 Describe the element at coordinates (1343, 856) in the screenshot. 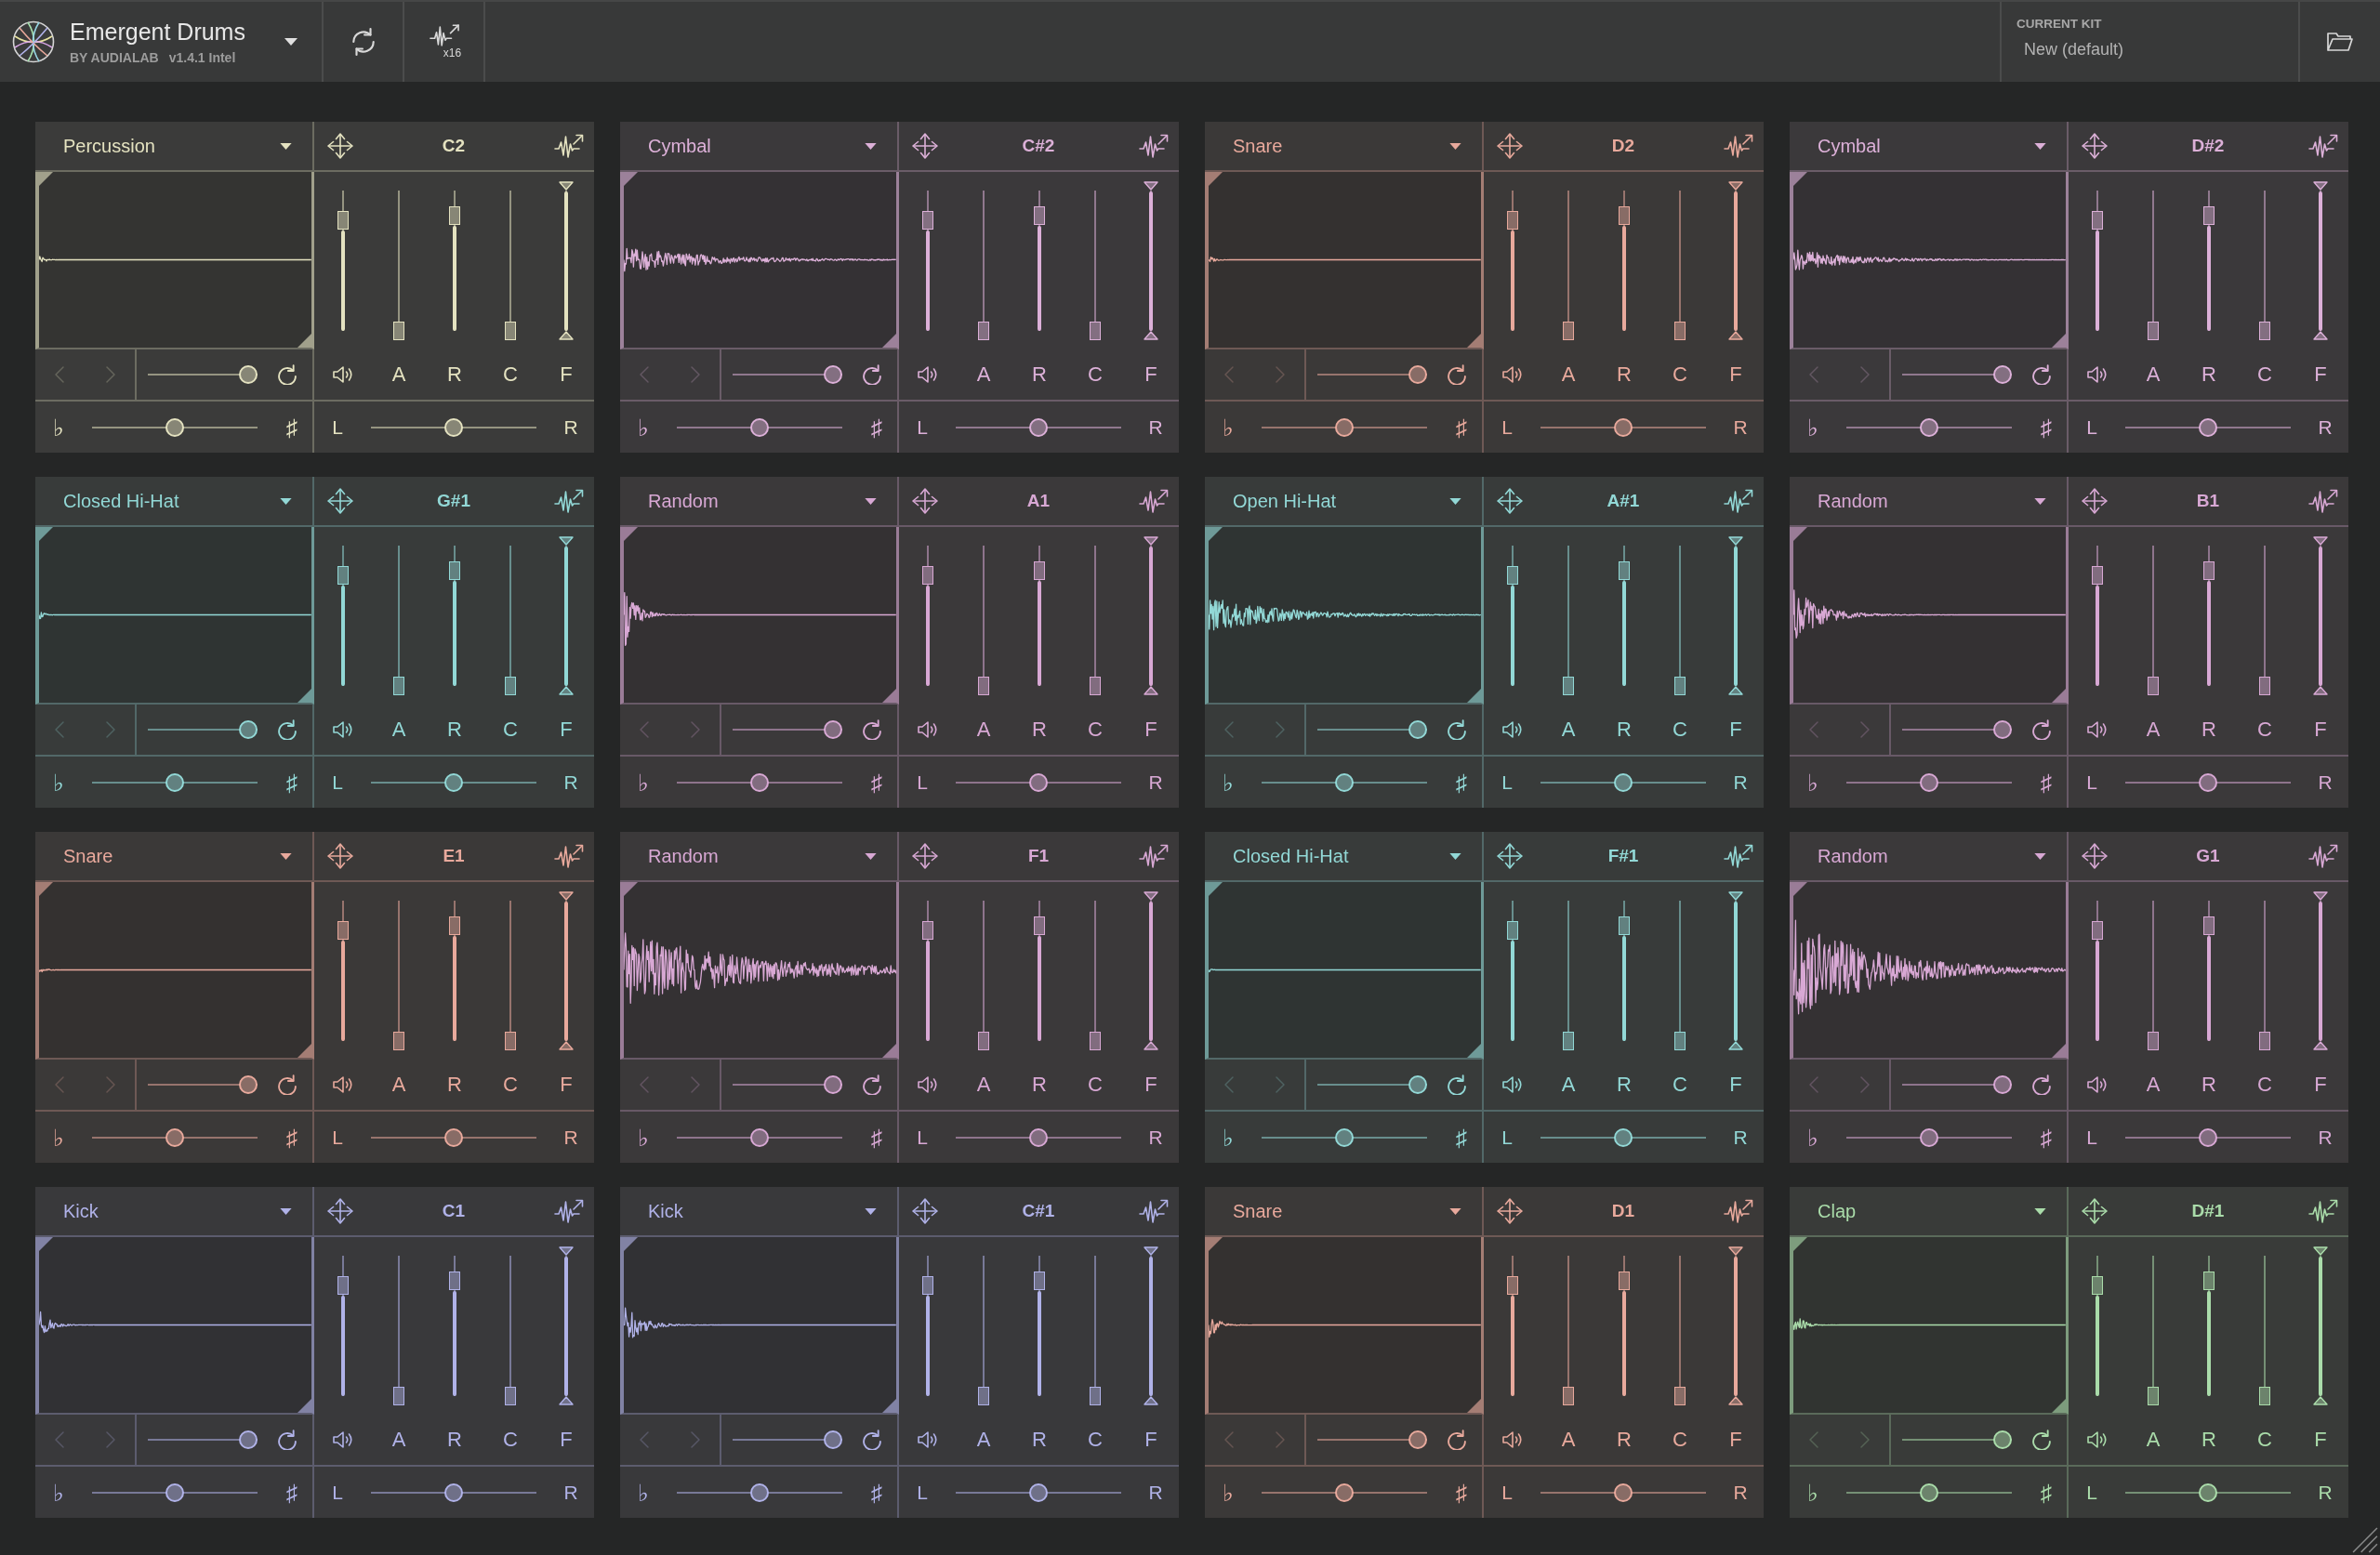

I see `sound-type-dropdown: Closed Hi-Hat` at that location.